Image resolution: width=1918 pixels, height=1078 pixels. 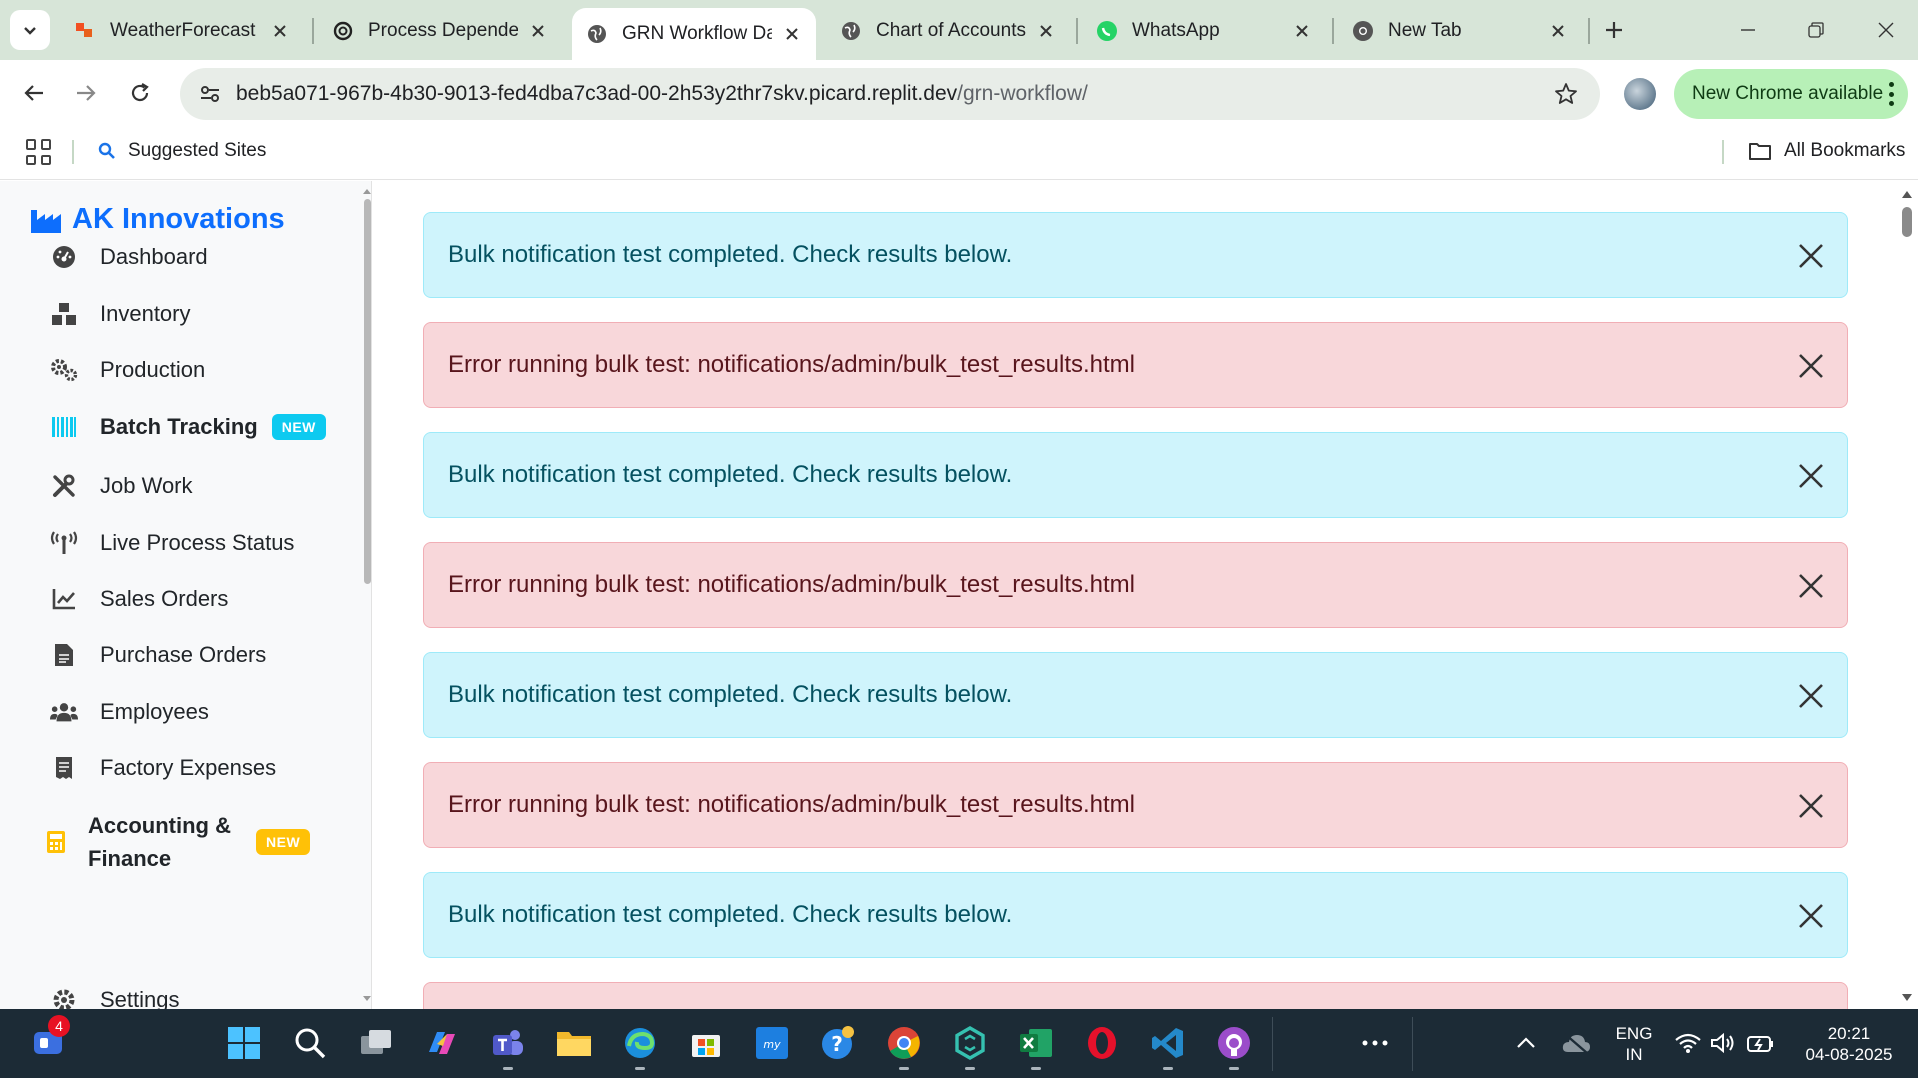 I want to click on url-path: /grn-workflow/, so click(x=1022, y=93).